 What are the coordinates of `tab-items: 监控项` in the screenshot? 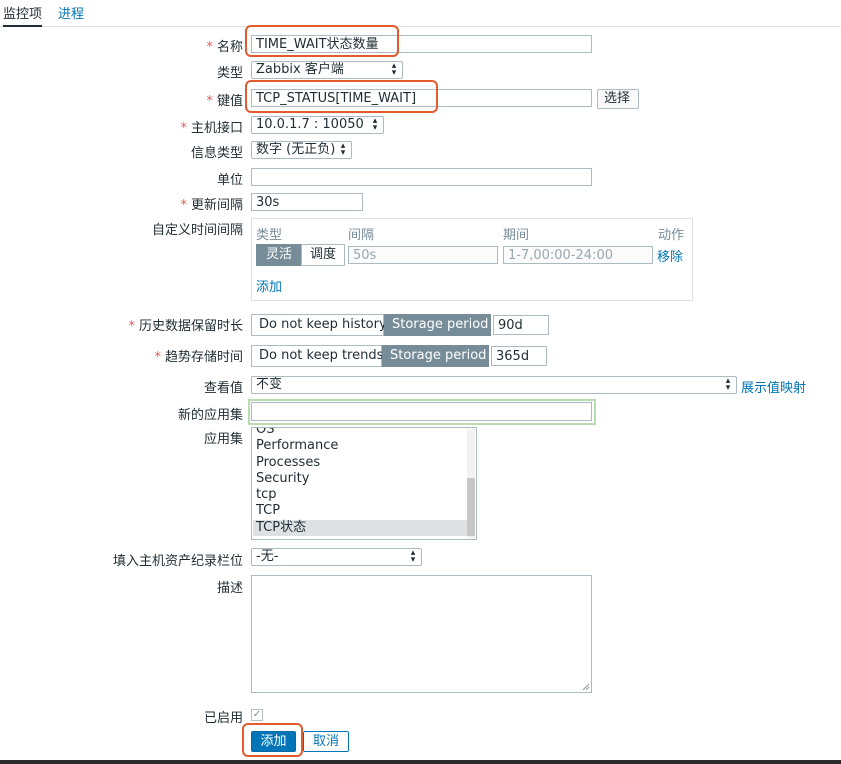 It's located at (23, 15).